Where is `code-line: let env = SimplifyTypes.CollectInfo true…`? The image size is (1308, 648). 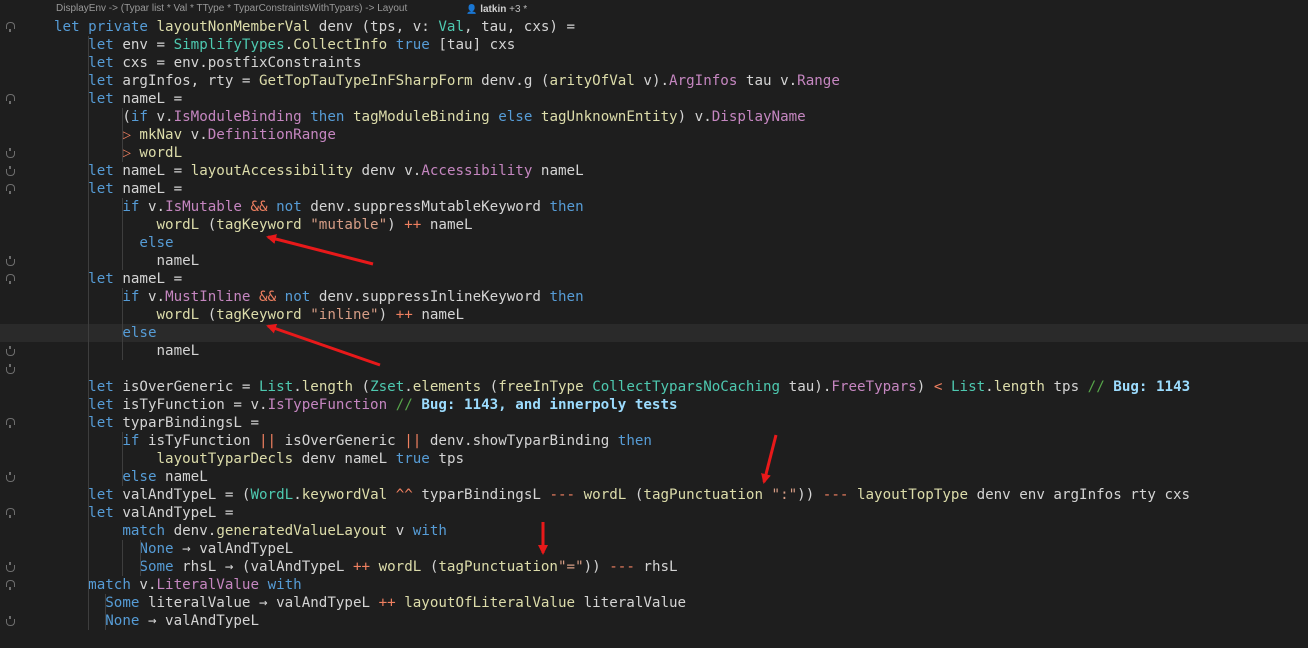 code-line: let env = SimplifyTypes.CollectInfo true… is located at coordinates (654, 45).